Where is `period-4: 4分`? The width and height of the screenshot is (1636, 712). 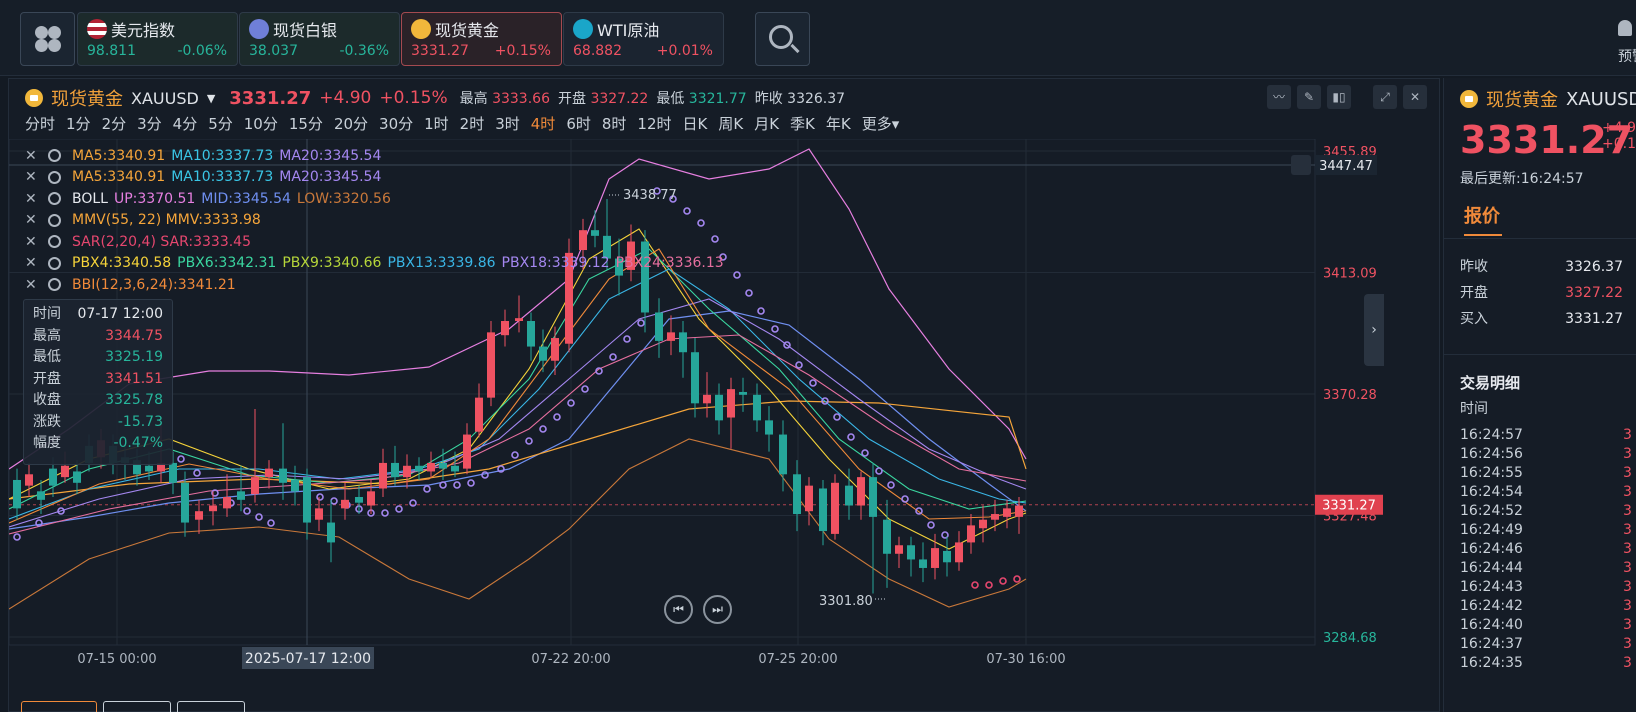
period-4: 4分 is located at coordinates (185, 123).